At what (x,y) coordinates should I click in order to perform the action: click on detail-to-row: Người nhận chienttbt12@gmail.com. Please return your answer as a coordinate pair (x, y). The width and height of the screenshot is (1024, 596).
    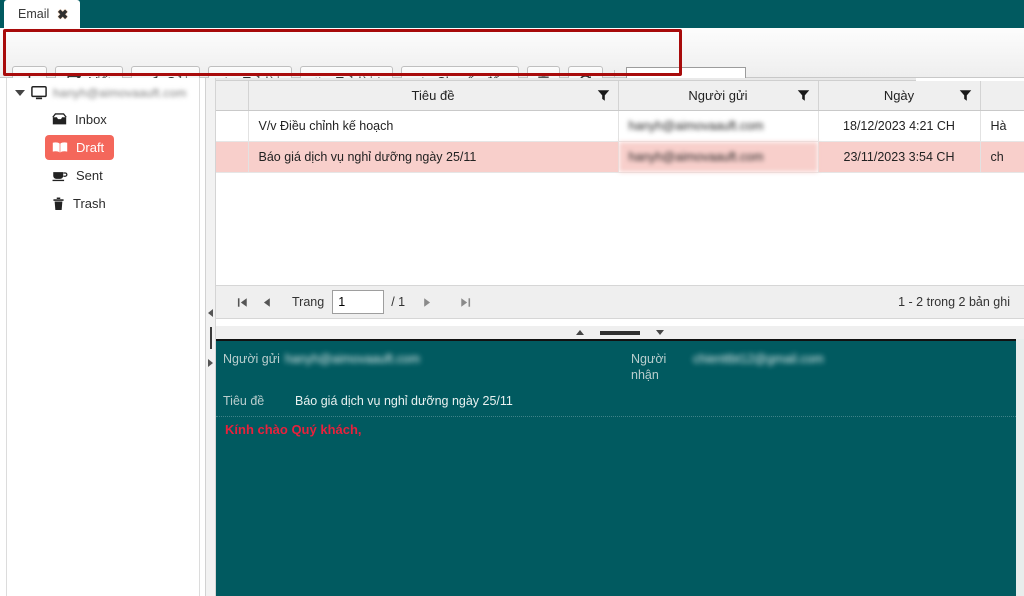
    Looking at the image, I should click on (727, 367).